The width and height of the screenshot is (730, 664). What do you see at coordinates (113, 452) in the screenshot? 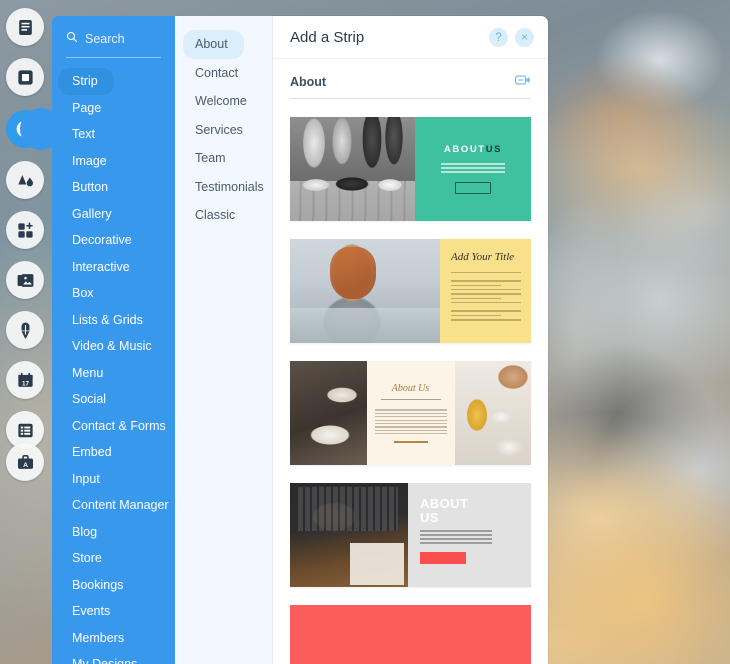
I see `category-item-embed: Embed` at bounding box center [113, 452].